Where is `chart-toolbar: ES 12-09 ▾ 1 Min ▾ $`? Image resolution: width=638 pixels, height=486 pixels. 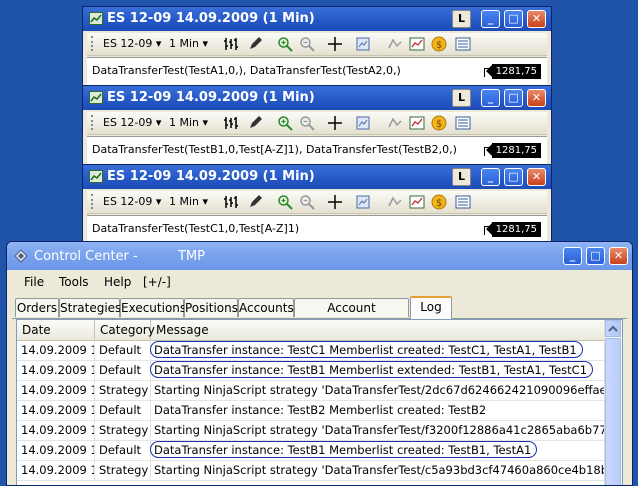 chart-toolbar: ES 12-09 ▾ 1 Min ▾ $ is located at coordinates (317, 123).